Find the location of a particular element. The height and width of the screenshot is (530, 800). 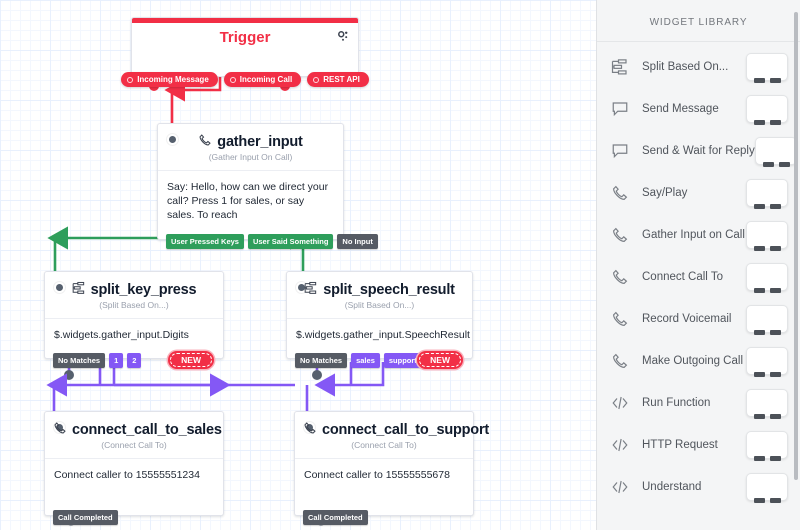

chip-no-input: No Input is located at coordinates (357, 241).